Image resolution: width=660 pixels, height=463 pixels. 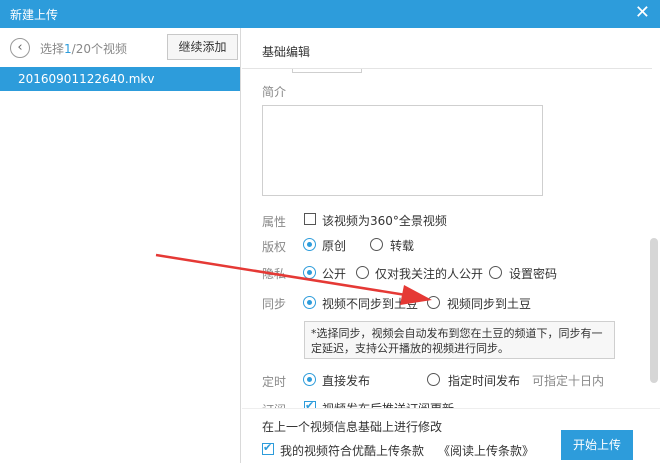 What do you see at coordinates (274, 304) in the screenshot?
I see `sync-label: 同步` at bounding box center [274, 304].